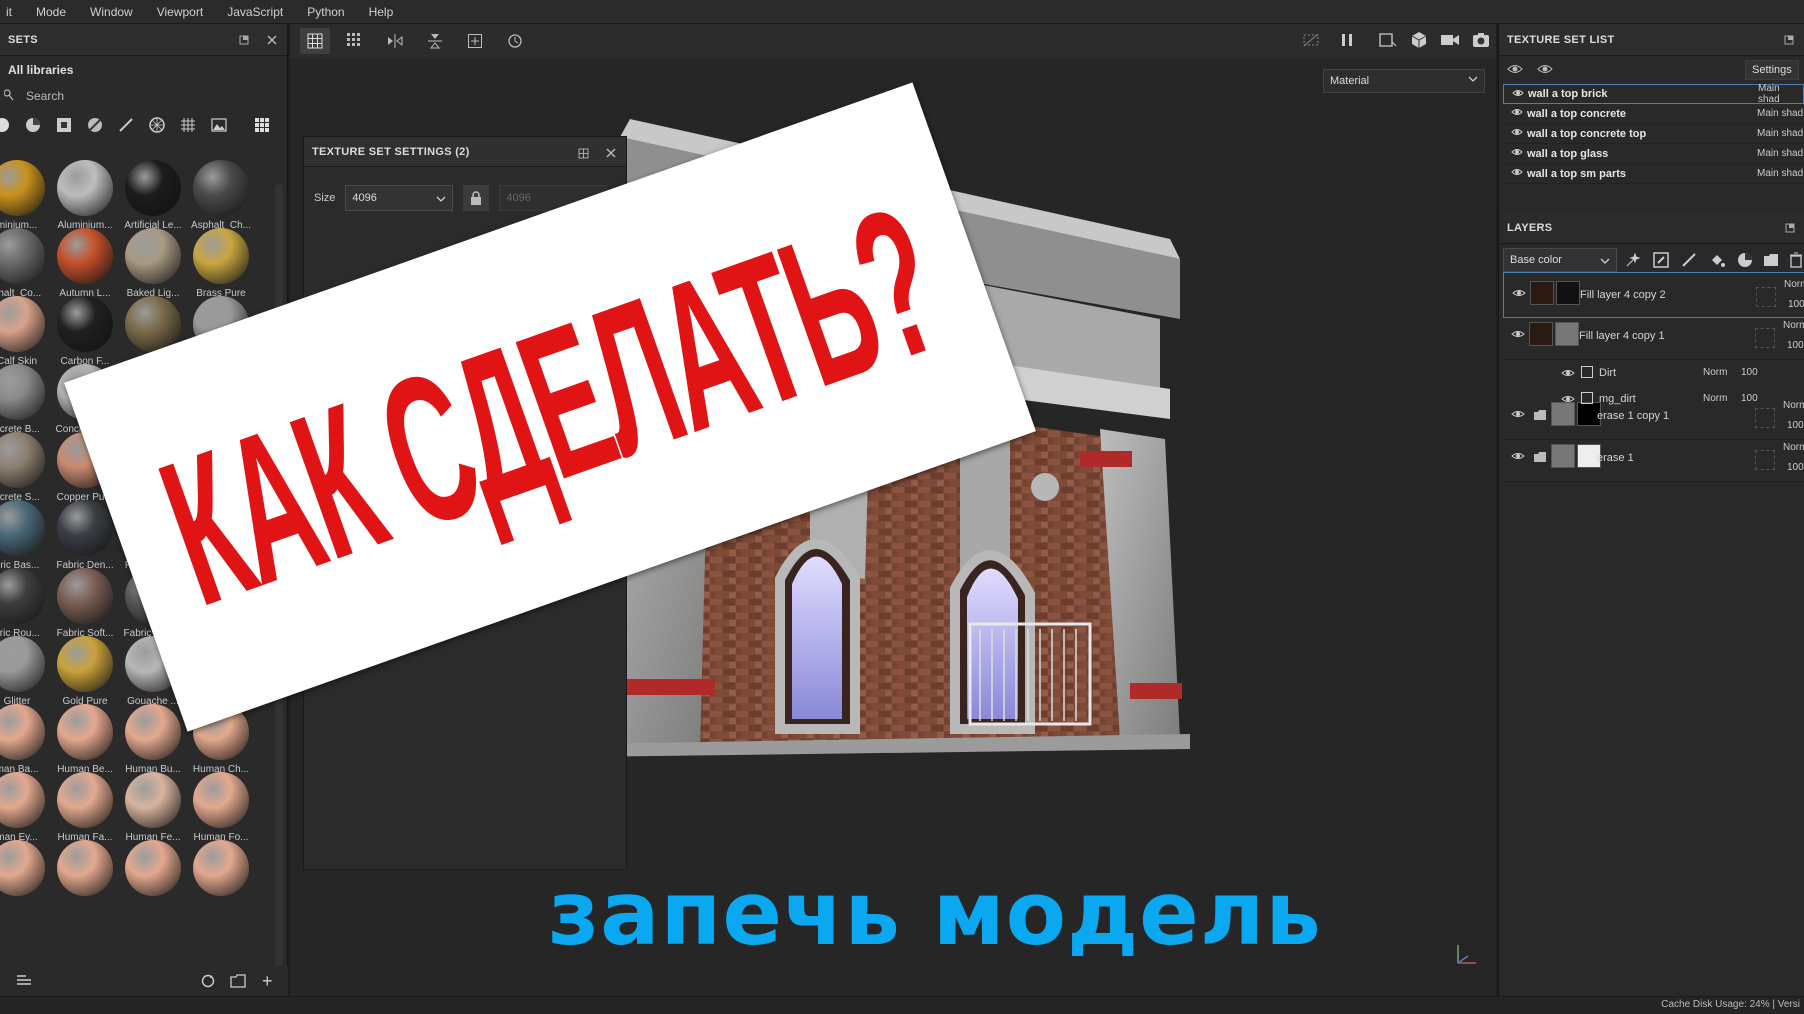 The width and height of the screenshot is (1804, 1014). What do you see at coordinates (221, 267) in the screenshot?
I see `material-thumbnail: Brass Pure` at bounding box center [221, 267].